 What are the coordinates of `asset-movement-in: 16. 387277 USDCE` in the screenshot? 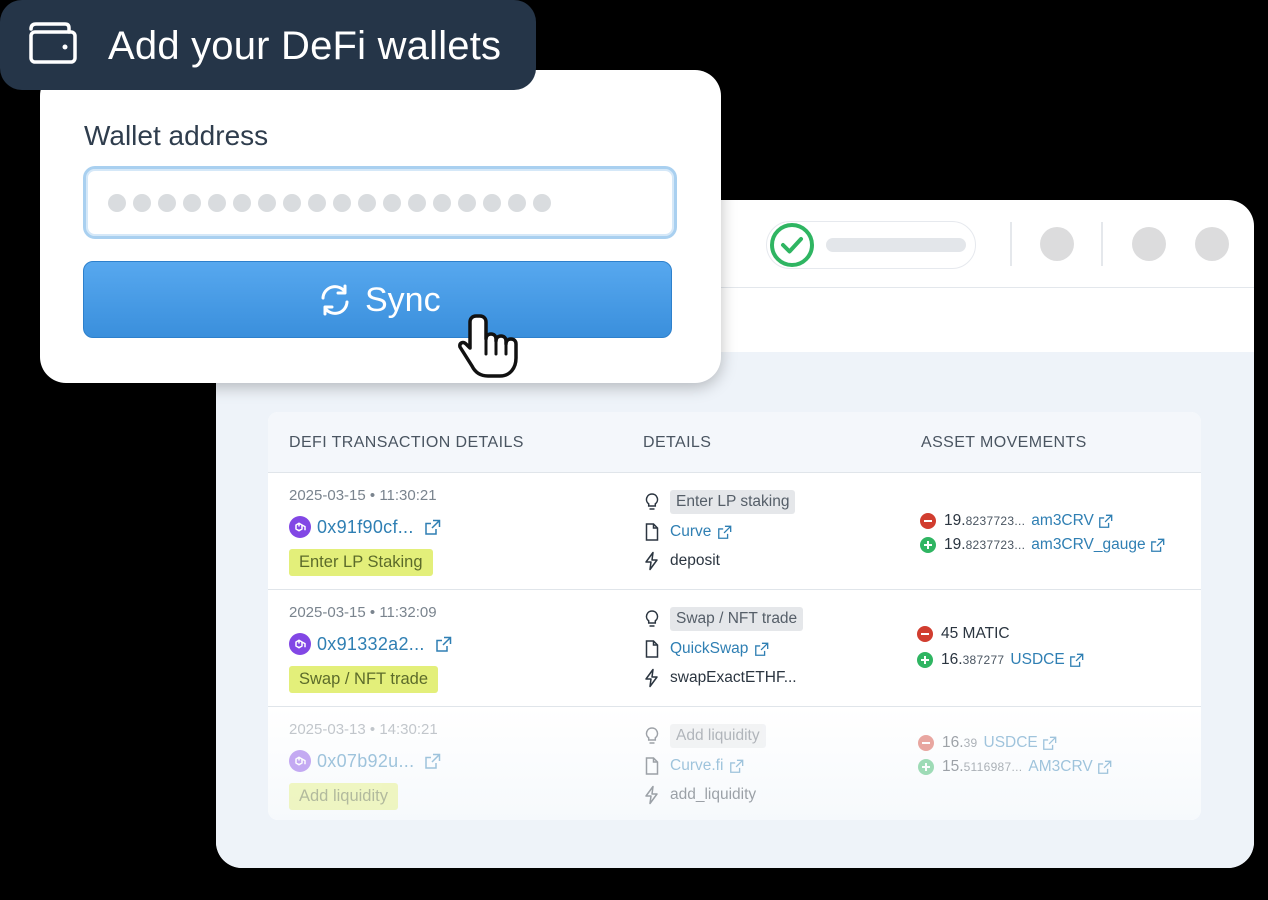 It's located at (1000, 660).